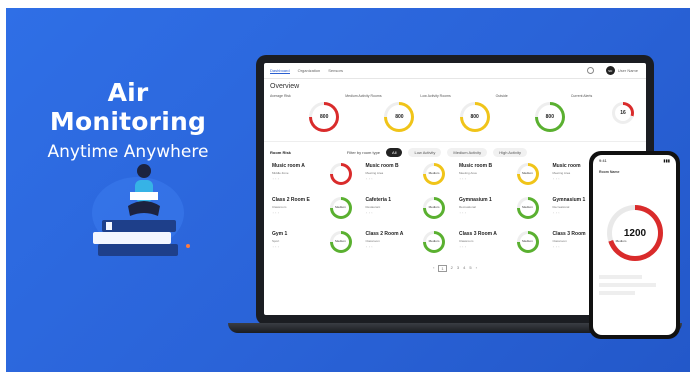 Image resolution: width=696 pixels, height=379 pixels. Describe the element at coordinates (363, 96) in the screenshot. I see `gauge-label: Medium Activity Rooms` at that location.